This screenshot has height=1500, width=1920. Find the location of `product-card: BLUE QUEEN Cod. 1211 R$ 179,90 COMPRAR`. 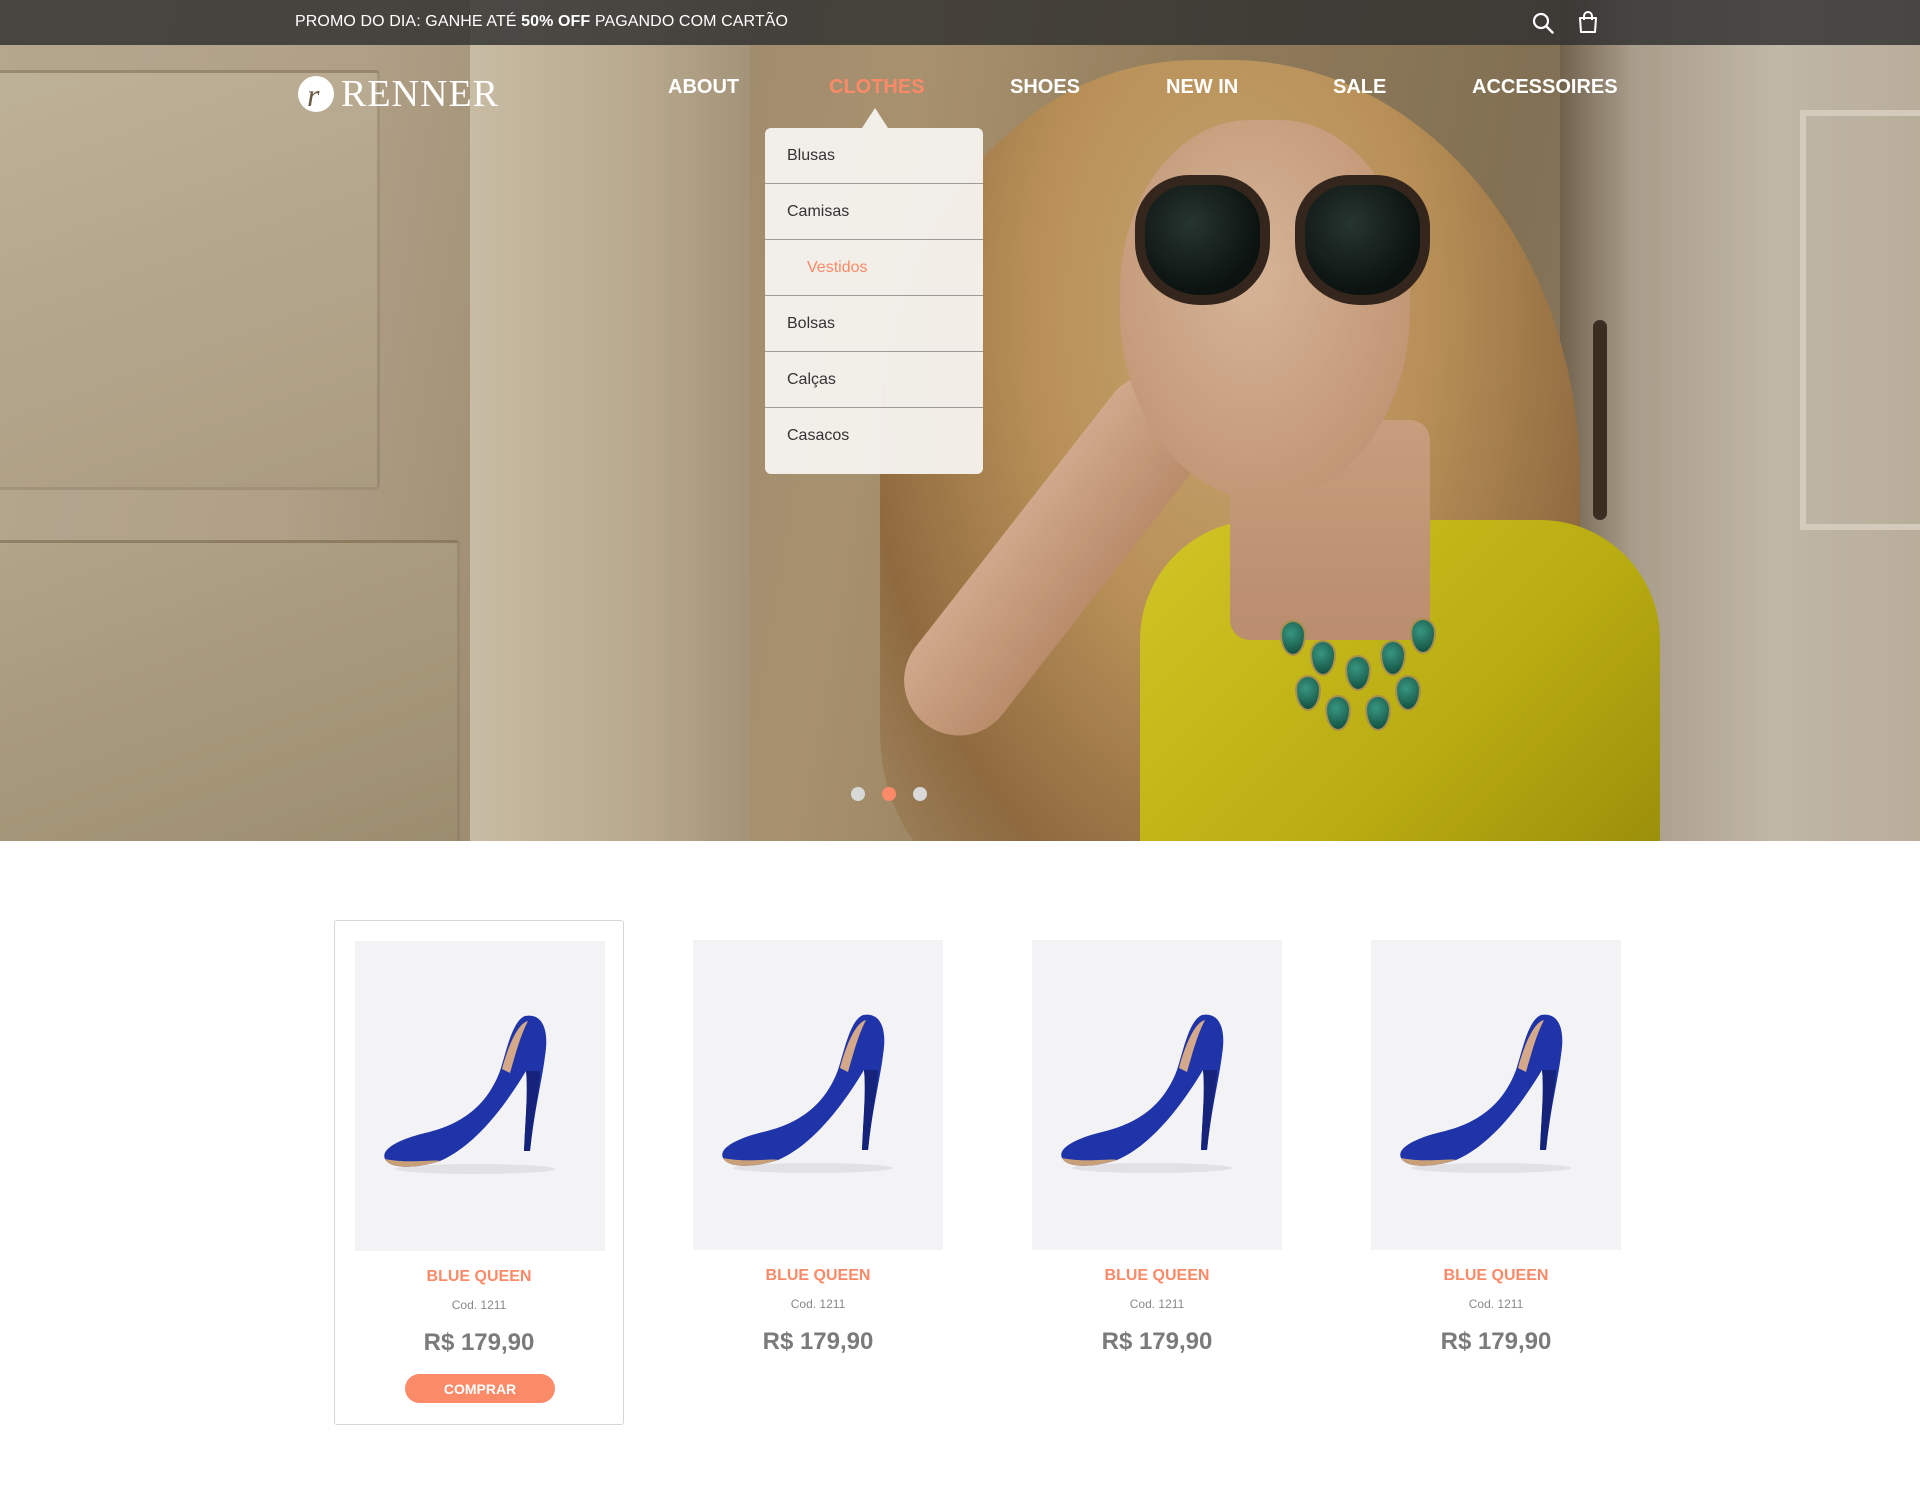

product-card: BLUE QUEEN Cod. 1211 R$ 179,90 COMPRAR is located at coordinates (479, 1172).